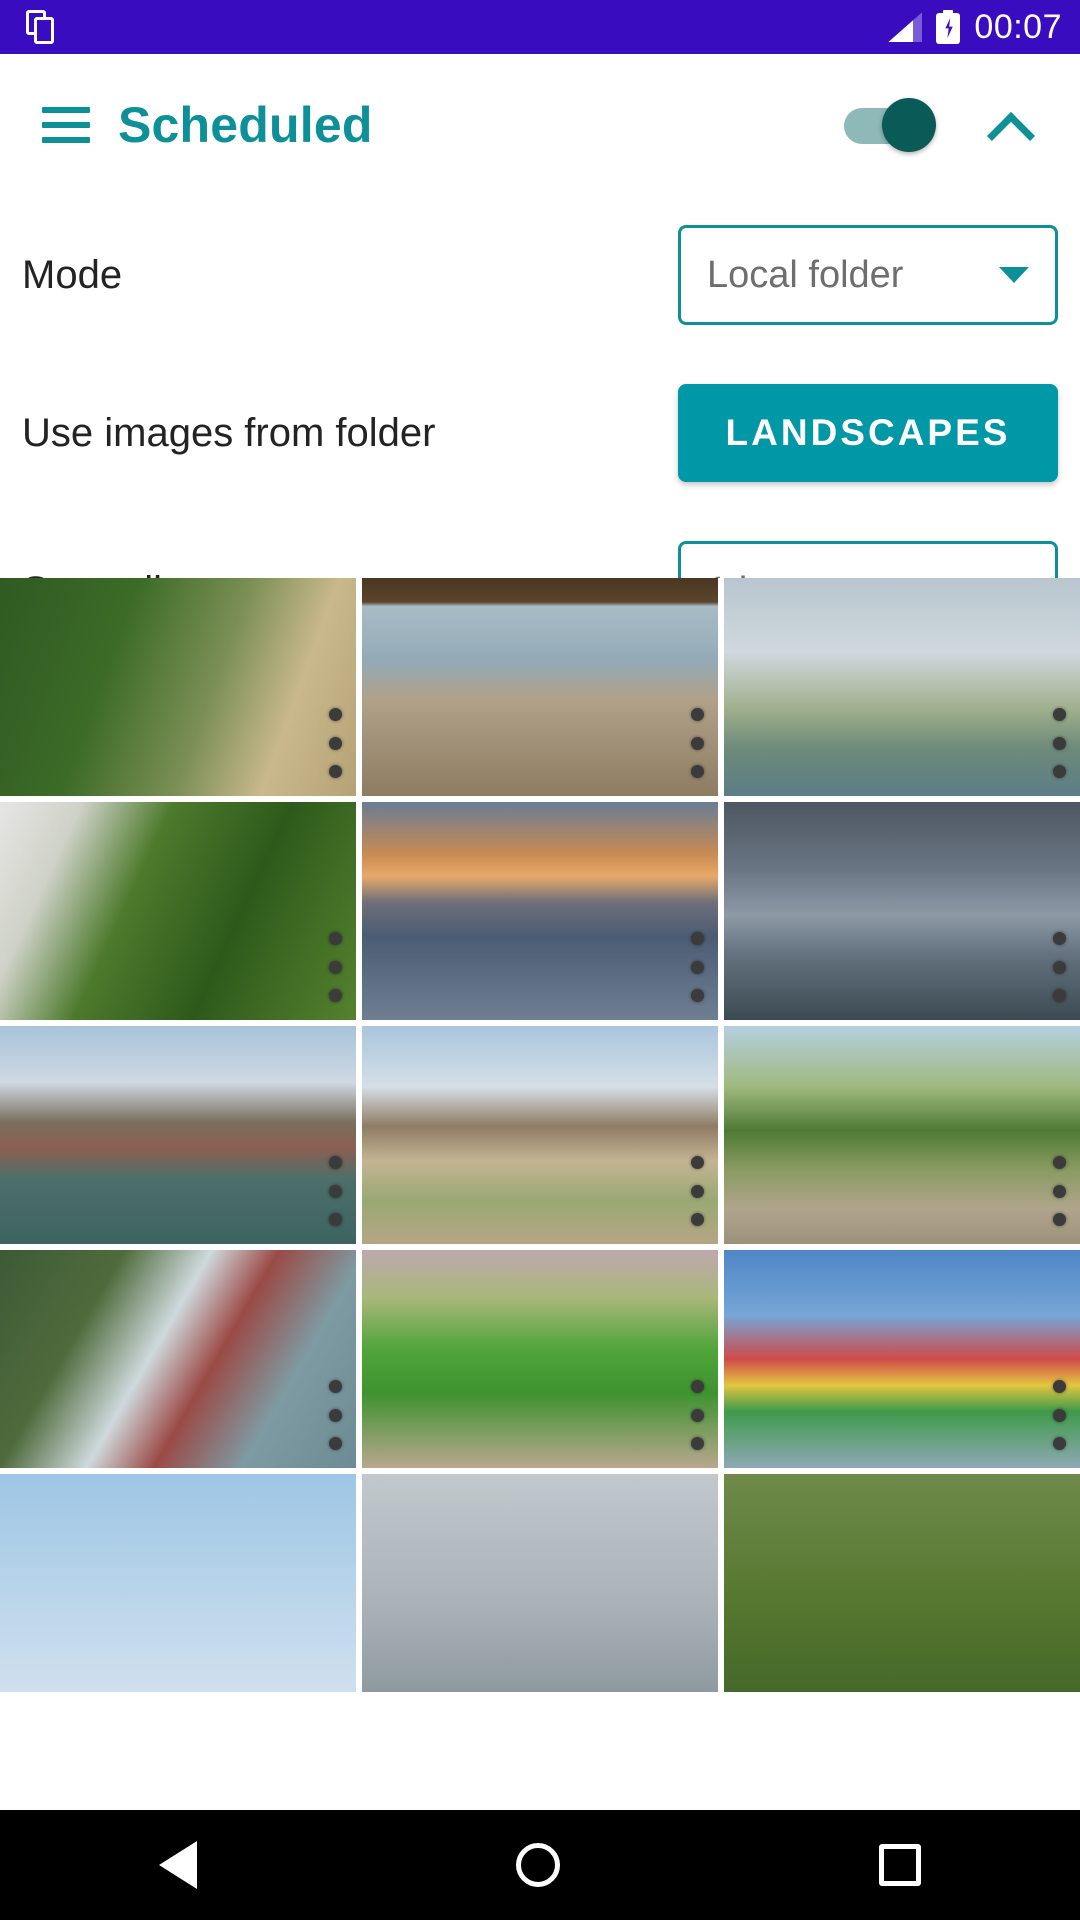 This screenshot has height=1920, width=1080. What do you see at coordinates (905, 27) in the screenshot?
I see `signal-icon` at bounding box center [905, 27].